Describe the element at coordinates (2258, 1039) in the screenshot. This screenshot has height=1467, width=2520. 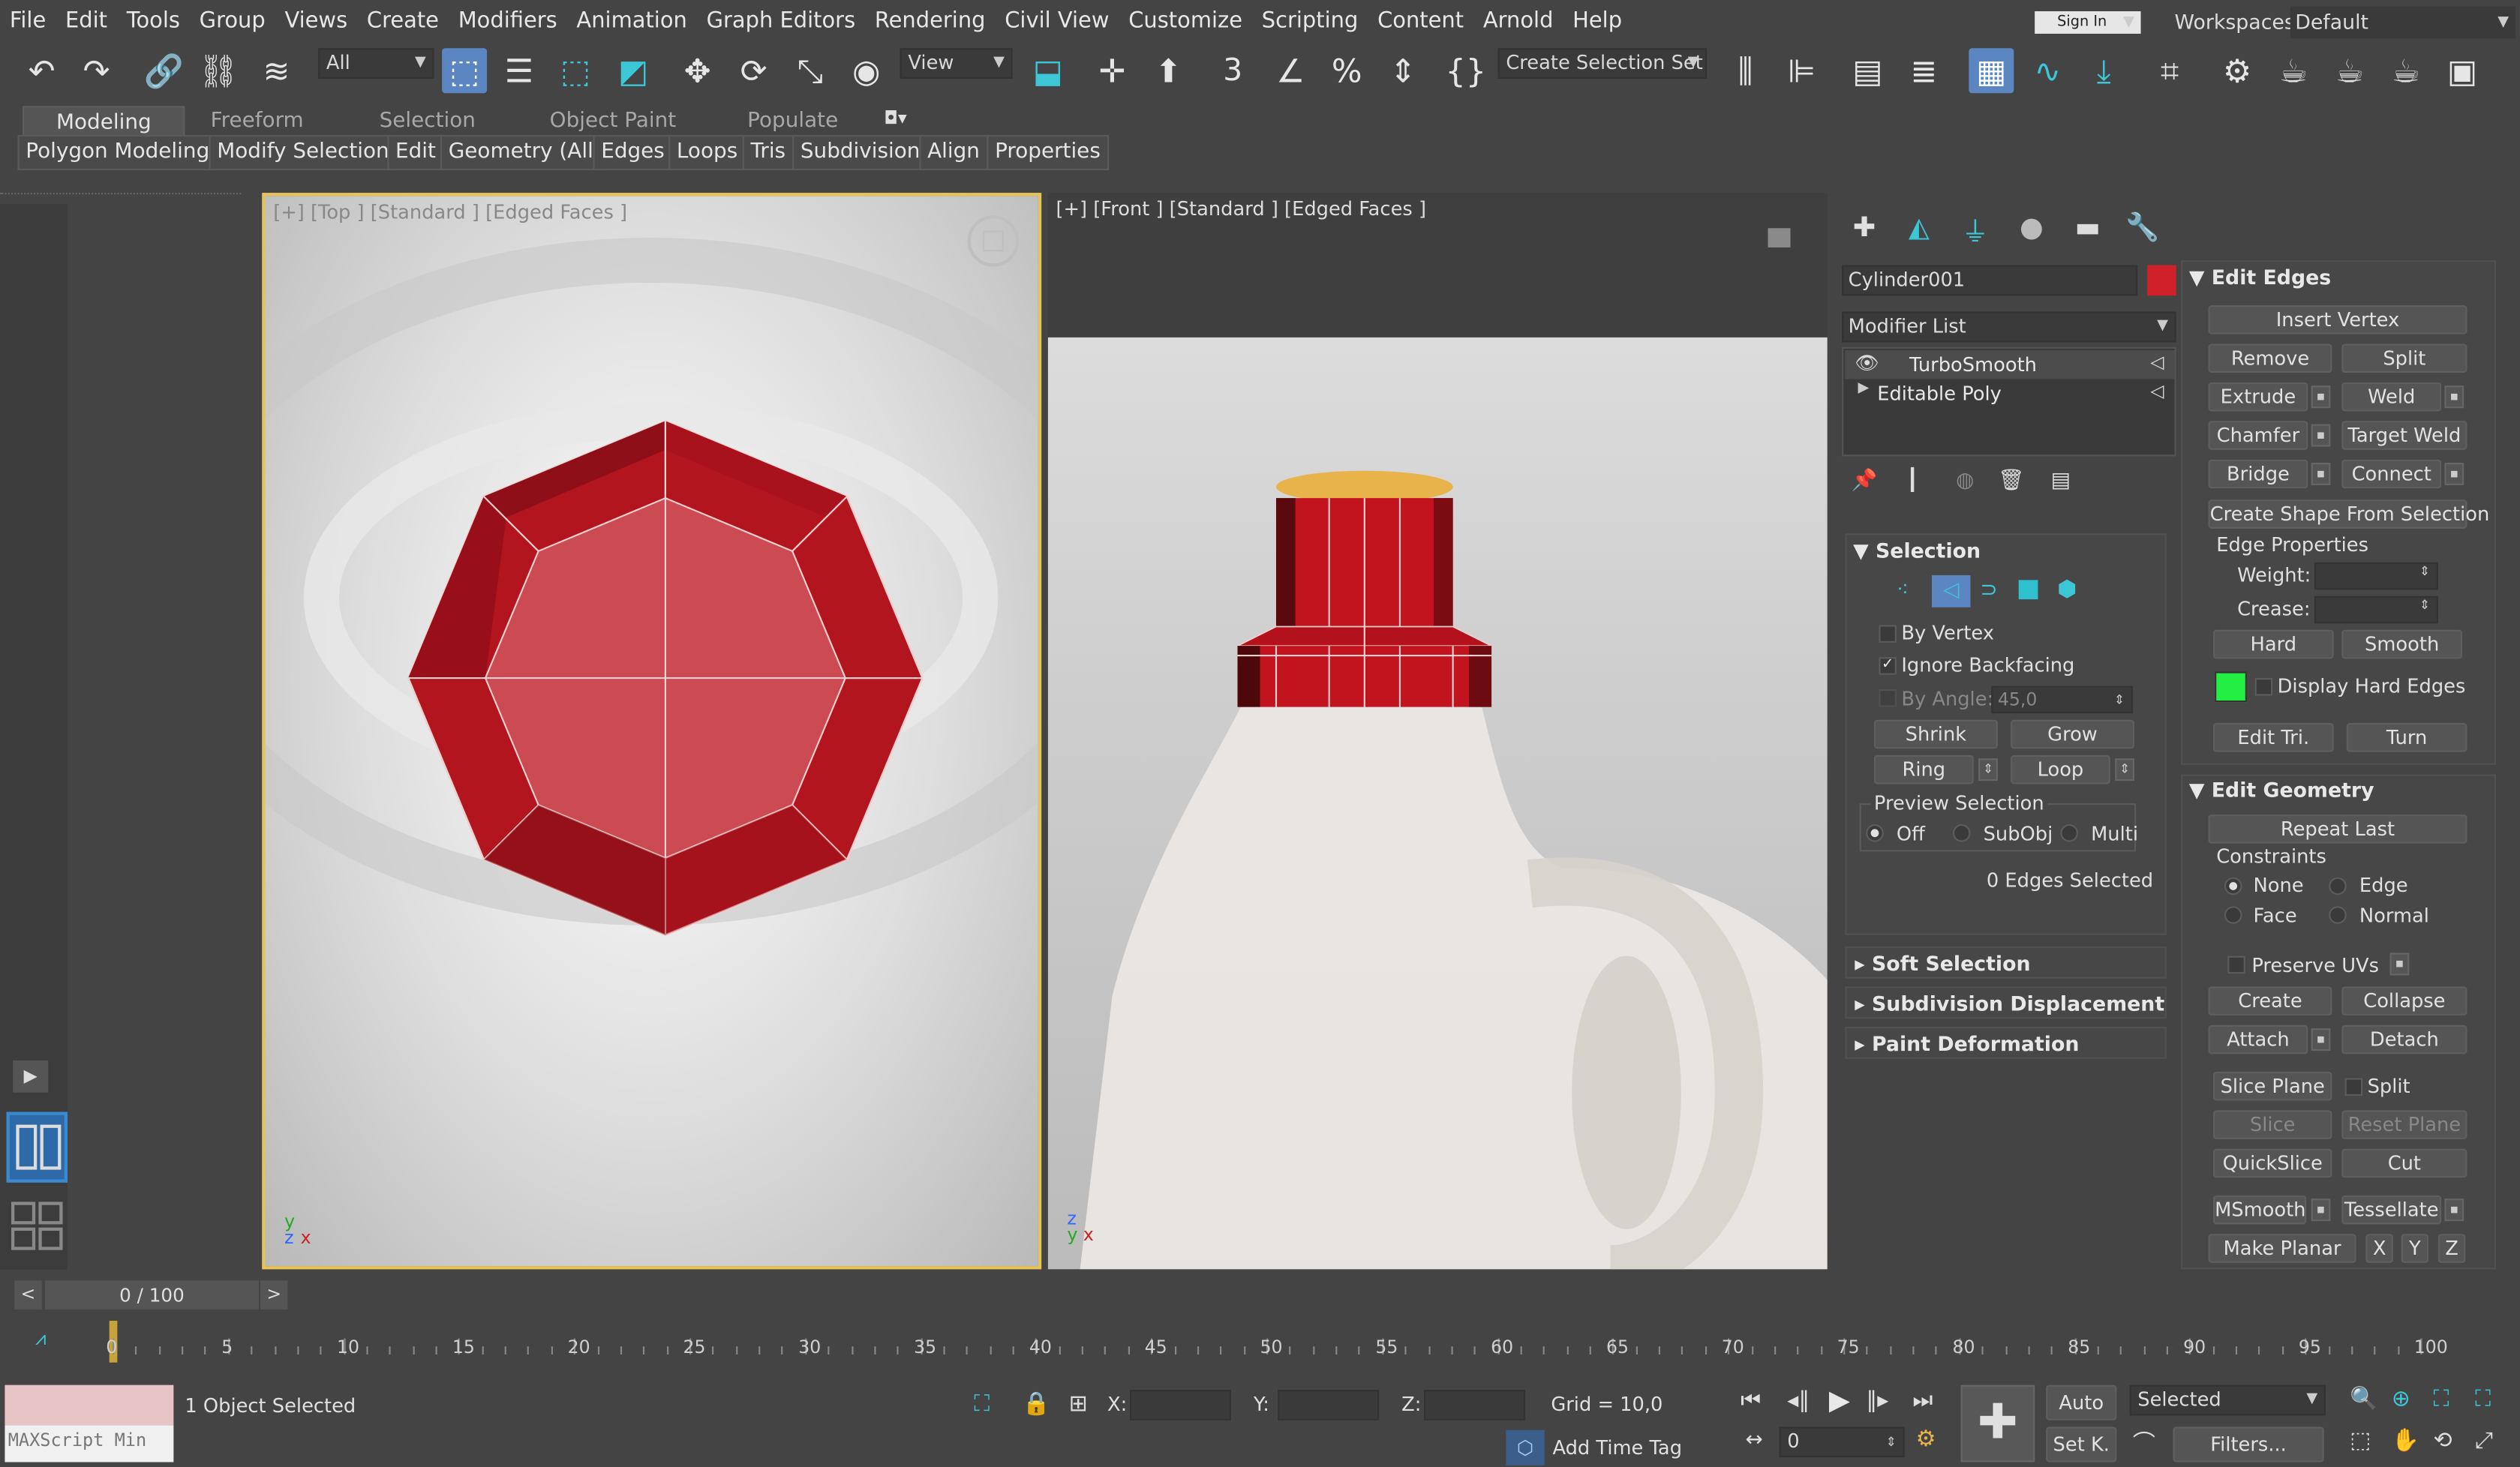
I see `attach-button: Attach` at that location.